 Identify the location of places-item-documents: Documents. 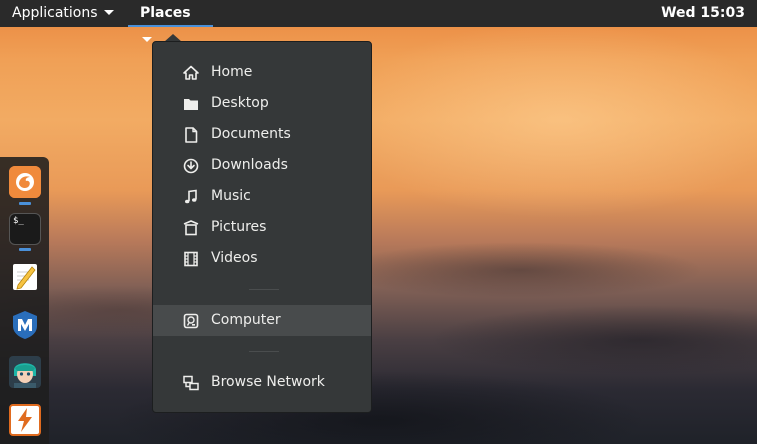
(262, 134).